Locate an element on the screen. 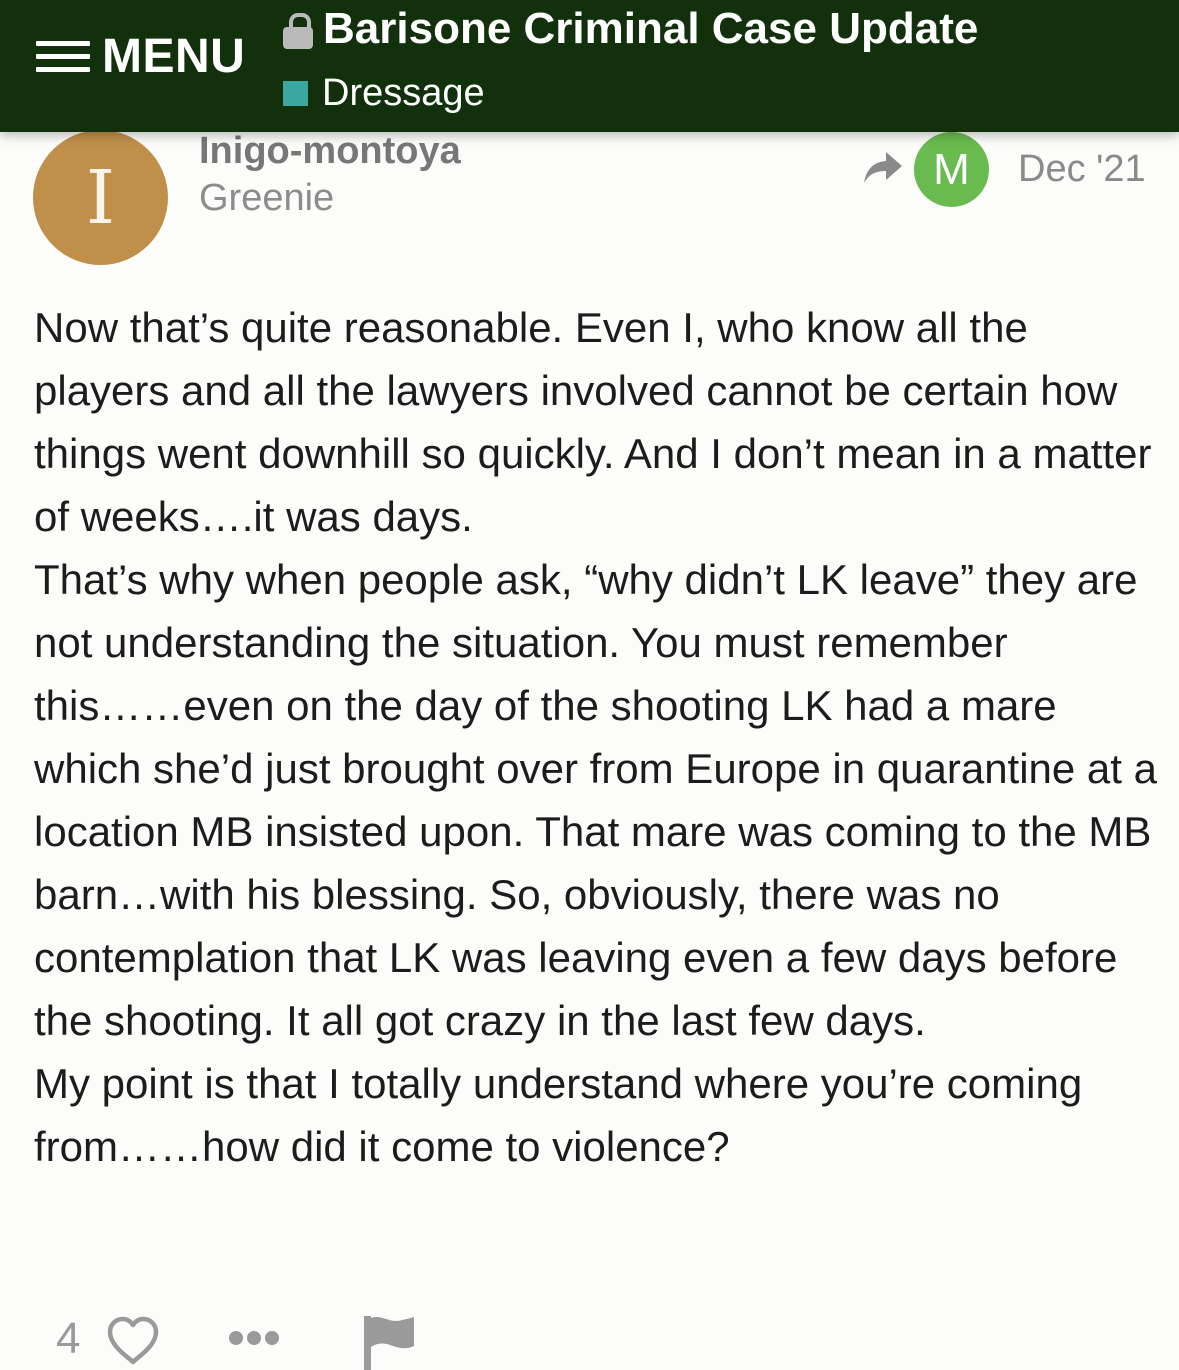 The image size is (1179, 1370). heart-icon is located at coordinates (133, 1341).